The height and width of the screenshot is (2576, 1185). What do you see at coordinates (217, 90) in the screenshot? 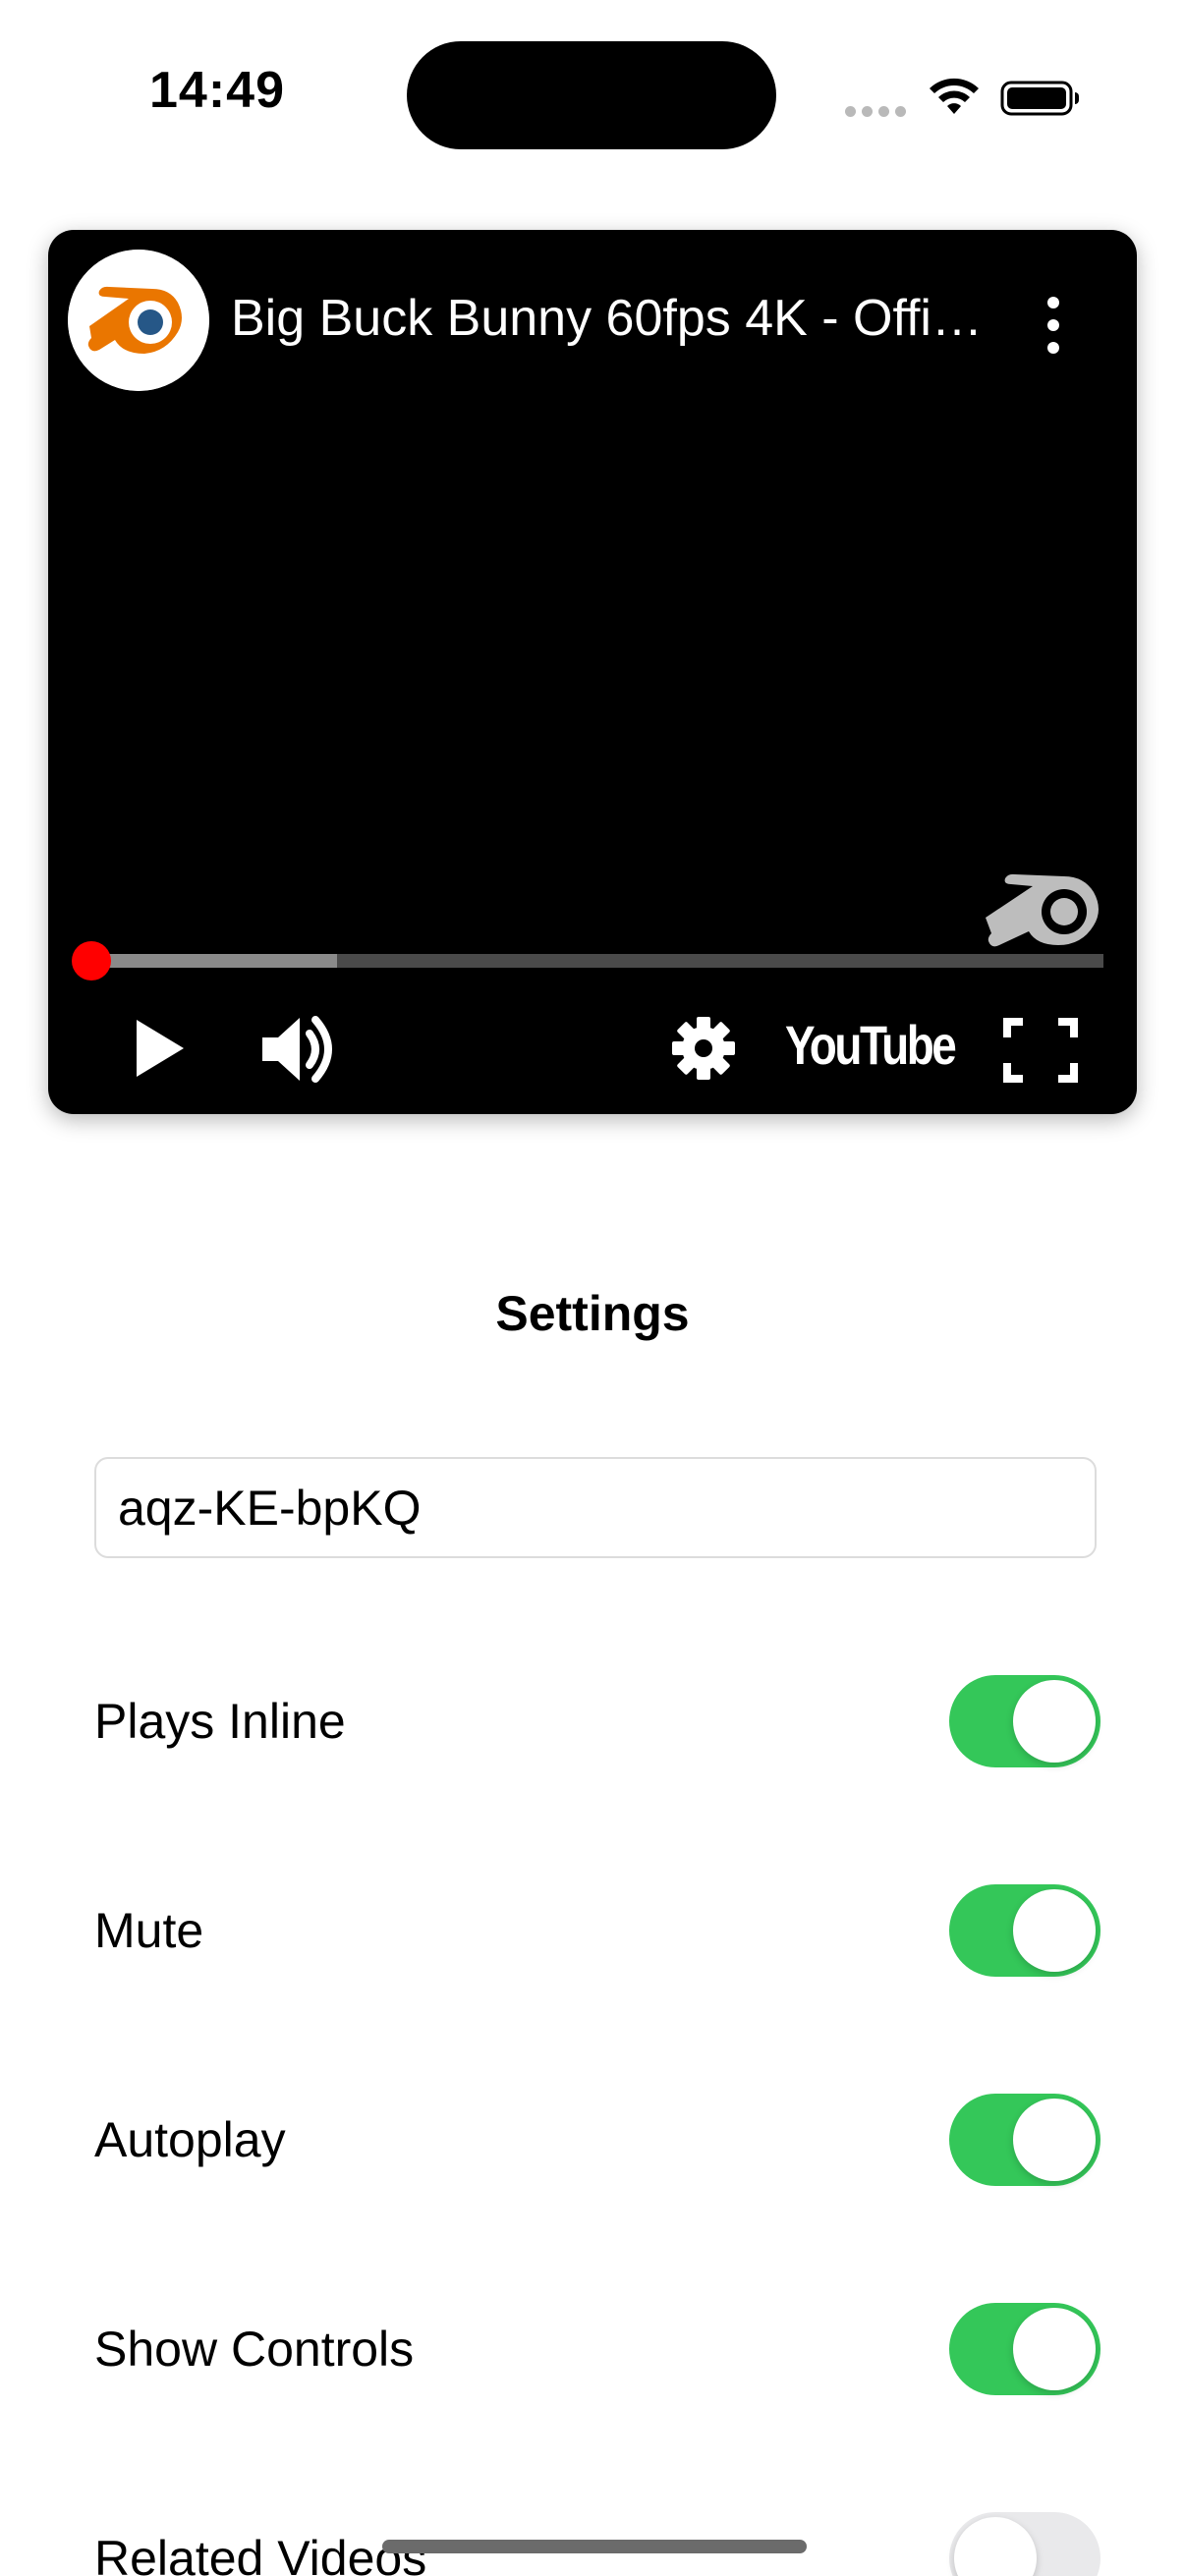
I see `status-time: 14:49` at bounding box center [217, 90].